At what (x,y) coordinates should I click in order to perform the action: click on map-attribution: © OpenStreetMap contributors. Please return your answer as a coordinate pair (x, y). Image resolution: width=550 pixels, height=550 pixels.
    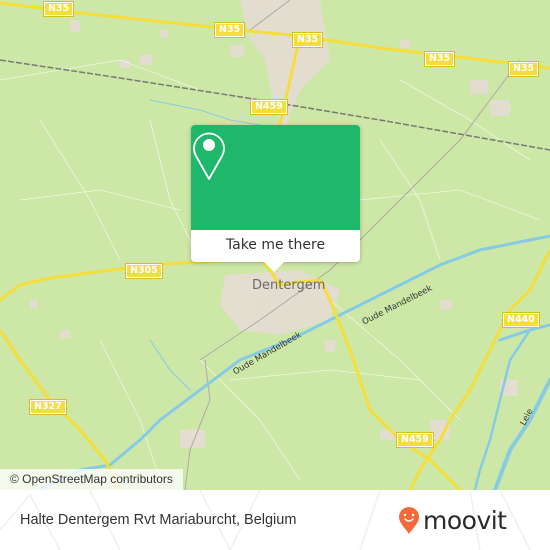
    Looking at the image, I should click on (91, 479).